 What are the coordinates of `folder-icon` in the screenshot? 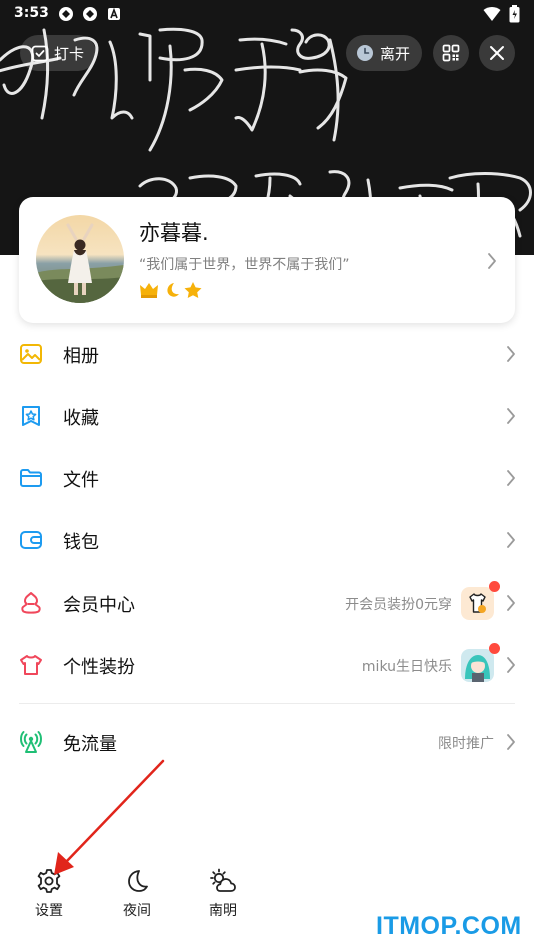 It's located at (31, 478).